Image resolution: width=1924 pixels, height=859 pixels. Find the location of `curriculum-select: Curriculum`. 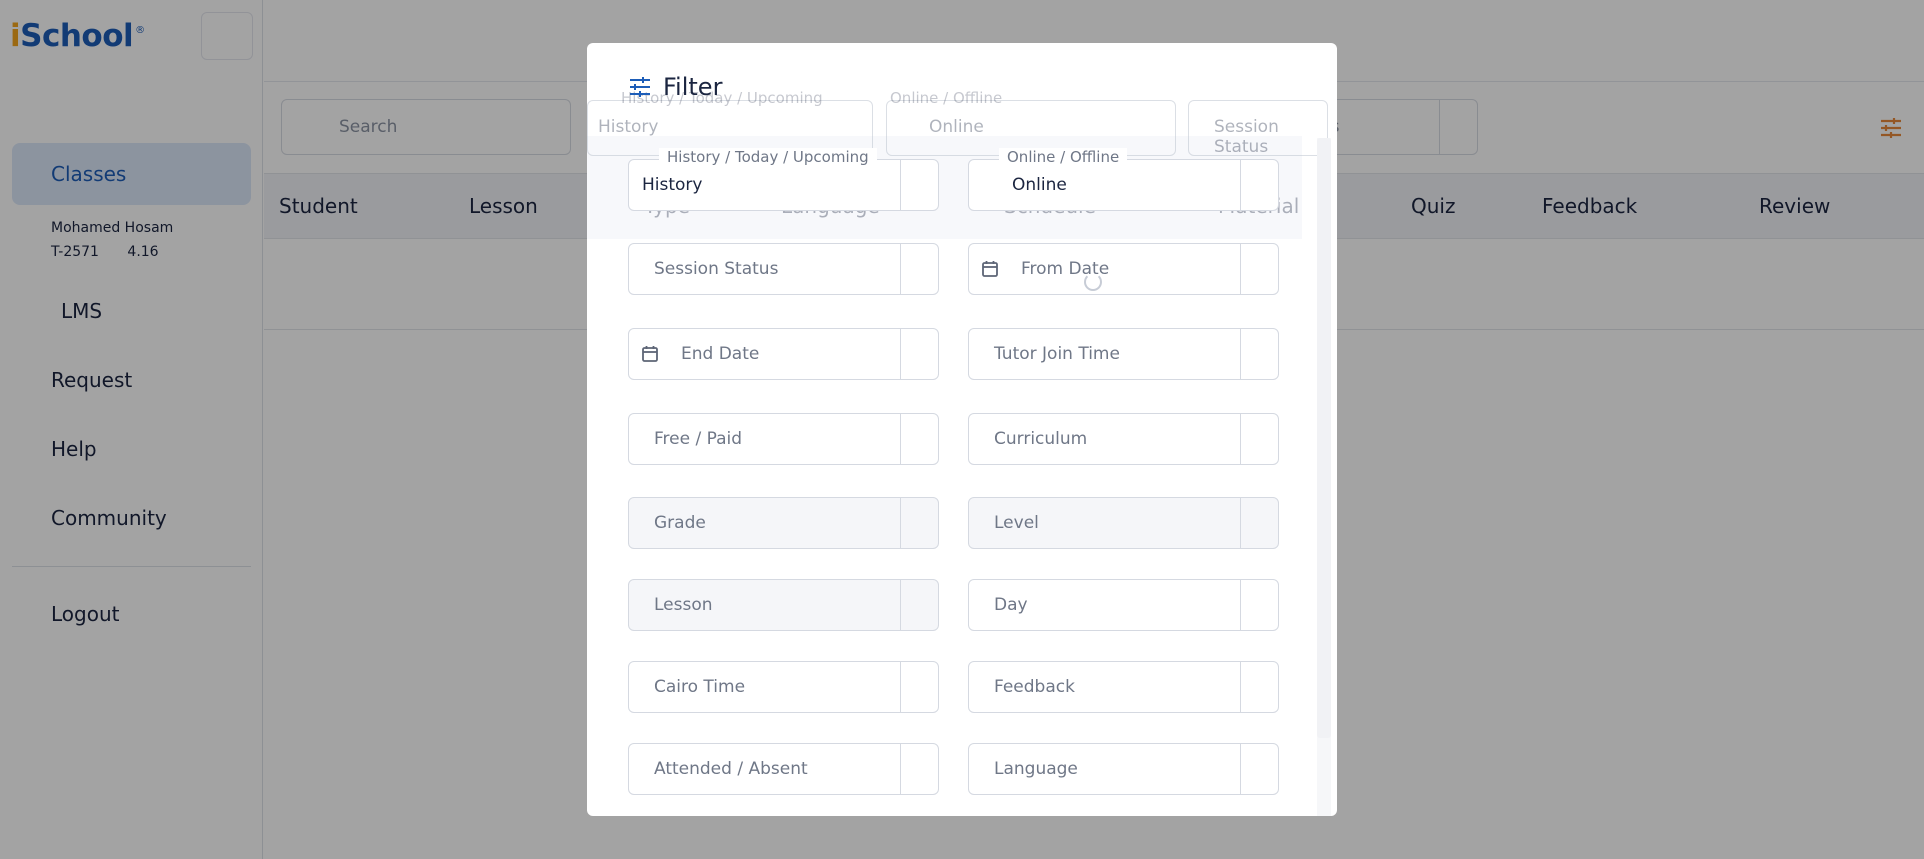

curriculum-select: Curriculum is located at coordinates (1123, 439).